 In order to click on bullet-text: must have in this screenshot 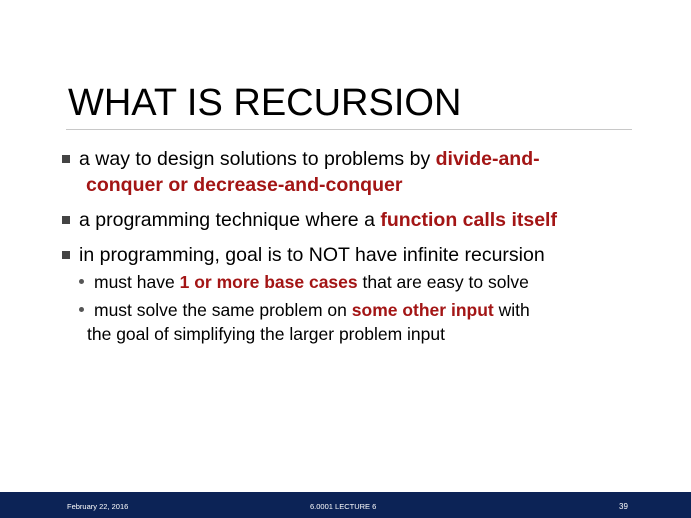, I will do `click(137, 282)`.